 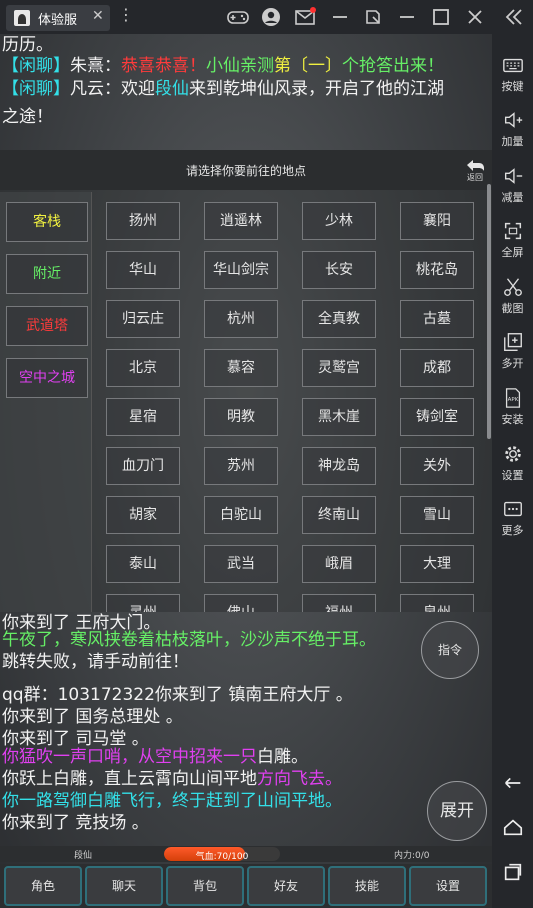 I want to click on category-panel: 客栈附近武道塔空中之城, so click(x=46, y=402).